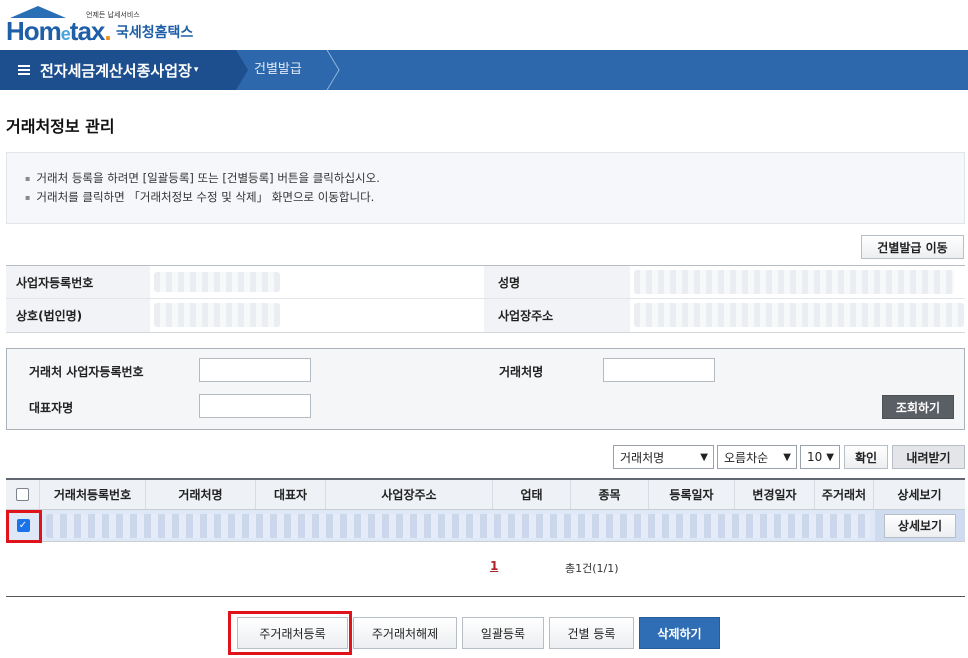  I want to click on breadcrumb-separator, so click(242, 70).